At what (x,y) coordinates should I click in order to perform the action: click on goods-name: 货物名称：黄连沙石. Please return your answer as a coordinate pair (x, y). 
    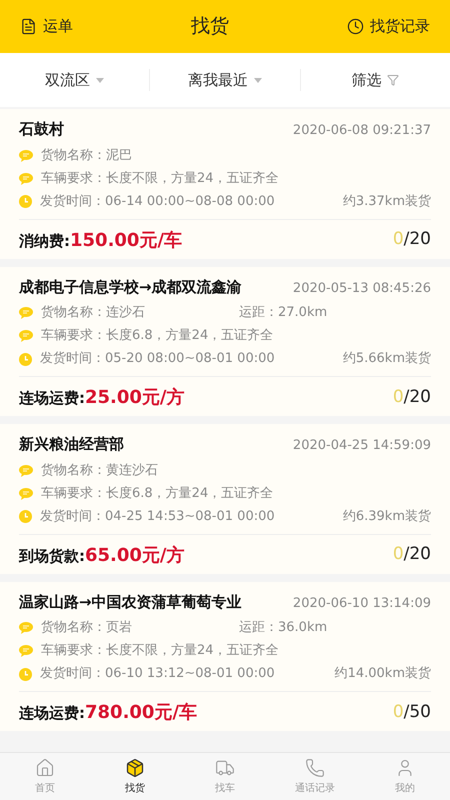
    Looking at the image, I should click on (100, 471).